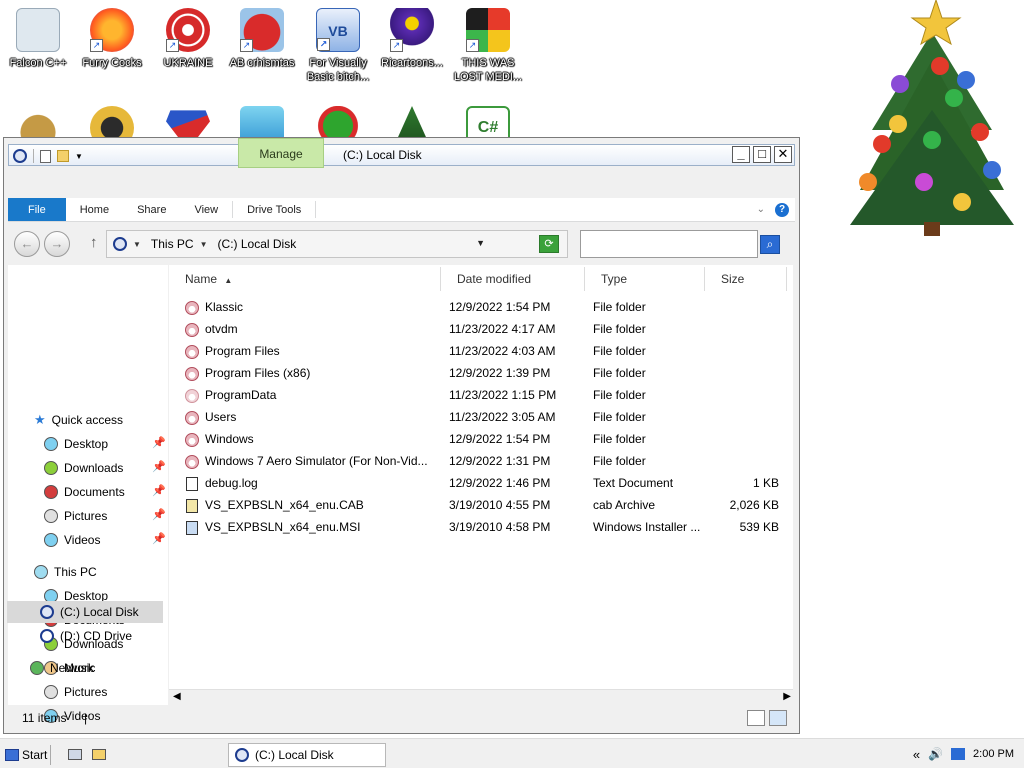 Image resolution: width=1024 pixels, height=768 pixels. I want to click on network-tray-icon, so click(958, 754).